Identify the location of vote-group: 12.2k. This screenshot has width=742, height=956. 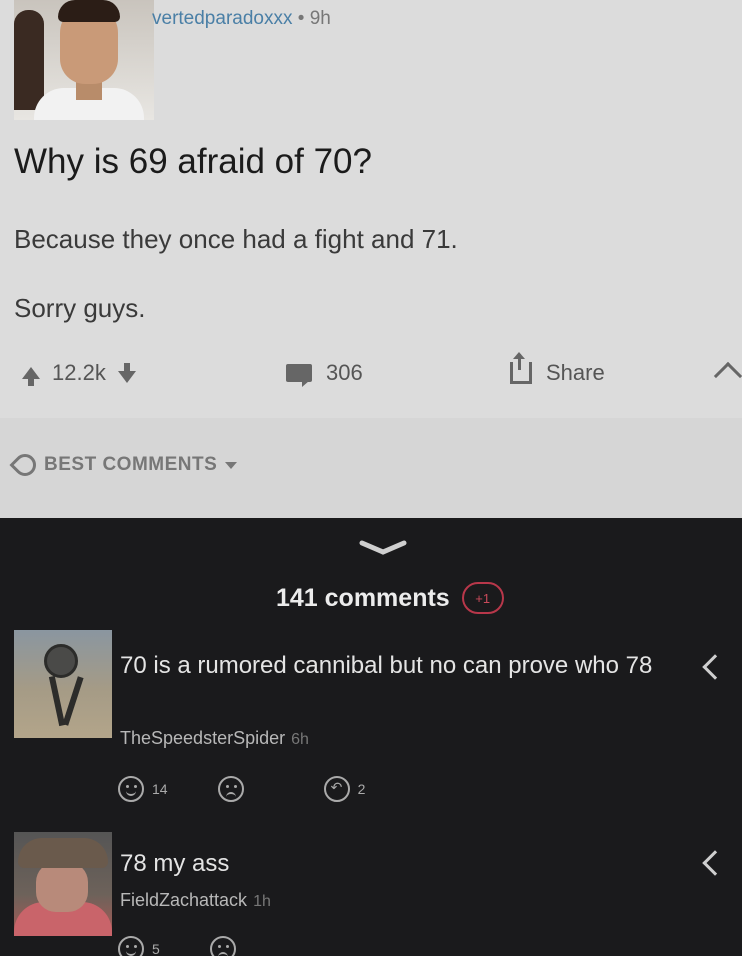
(79, 373).